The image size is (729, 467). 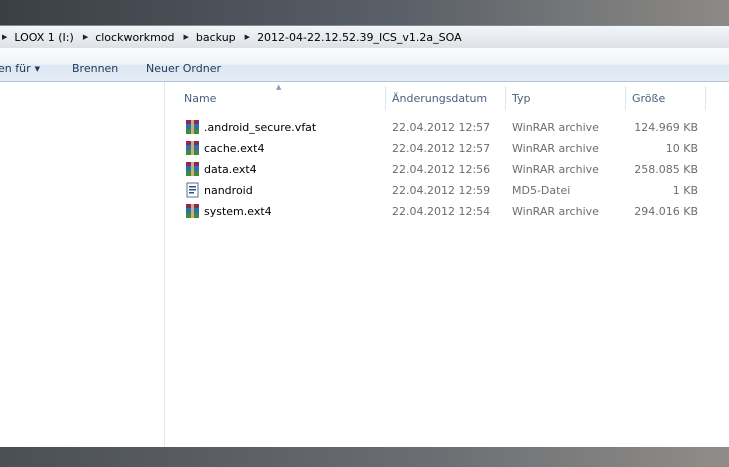 What do you see at coordinates (441, 190) in the screenshot?
I see `file-date: 22.04.2012 12:59` at bounding box center [441, 190].